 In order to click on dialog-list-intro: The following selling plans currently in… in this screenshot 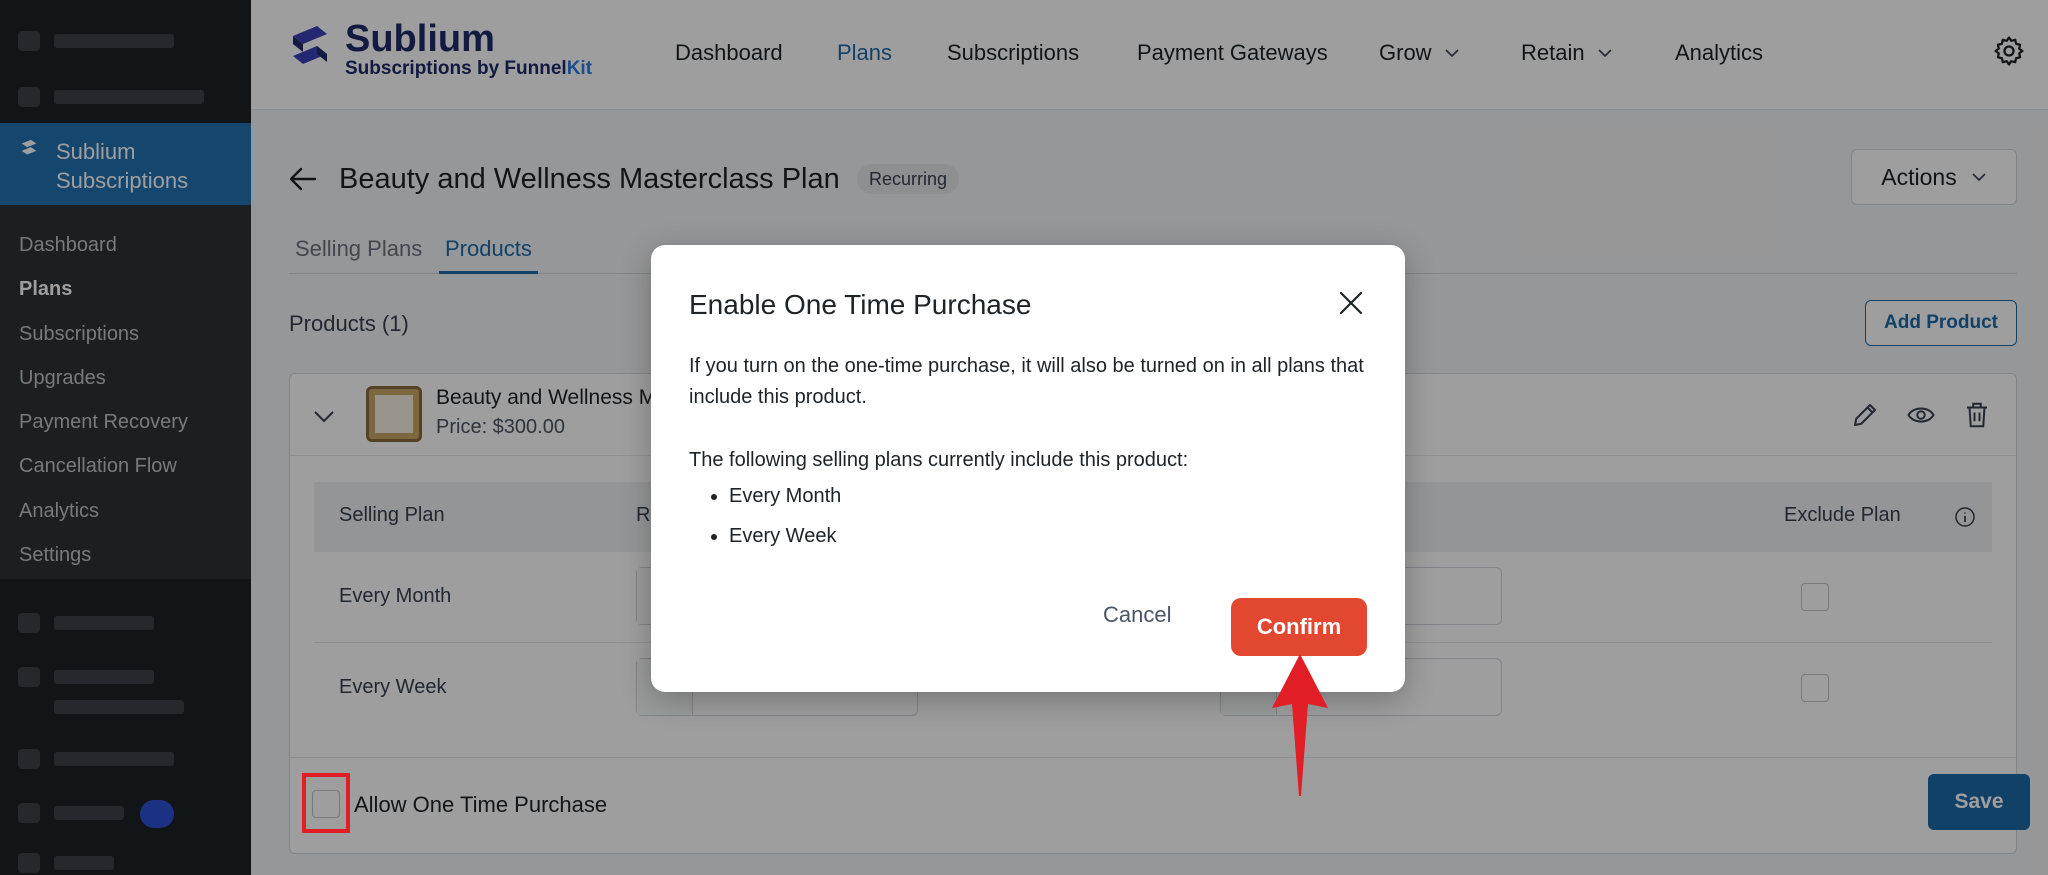, I will do `click(939, 460)`.